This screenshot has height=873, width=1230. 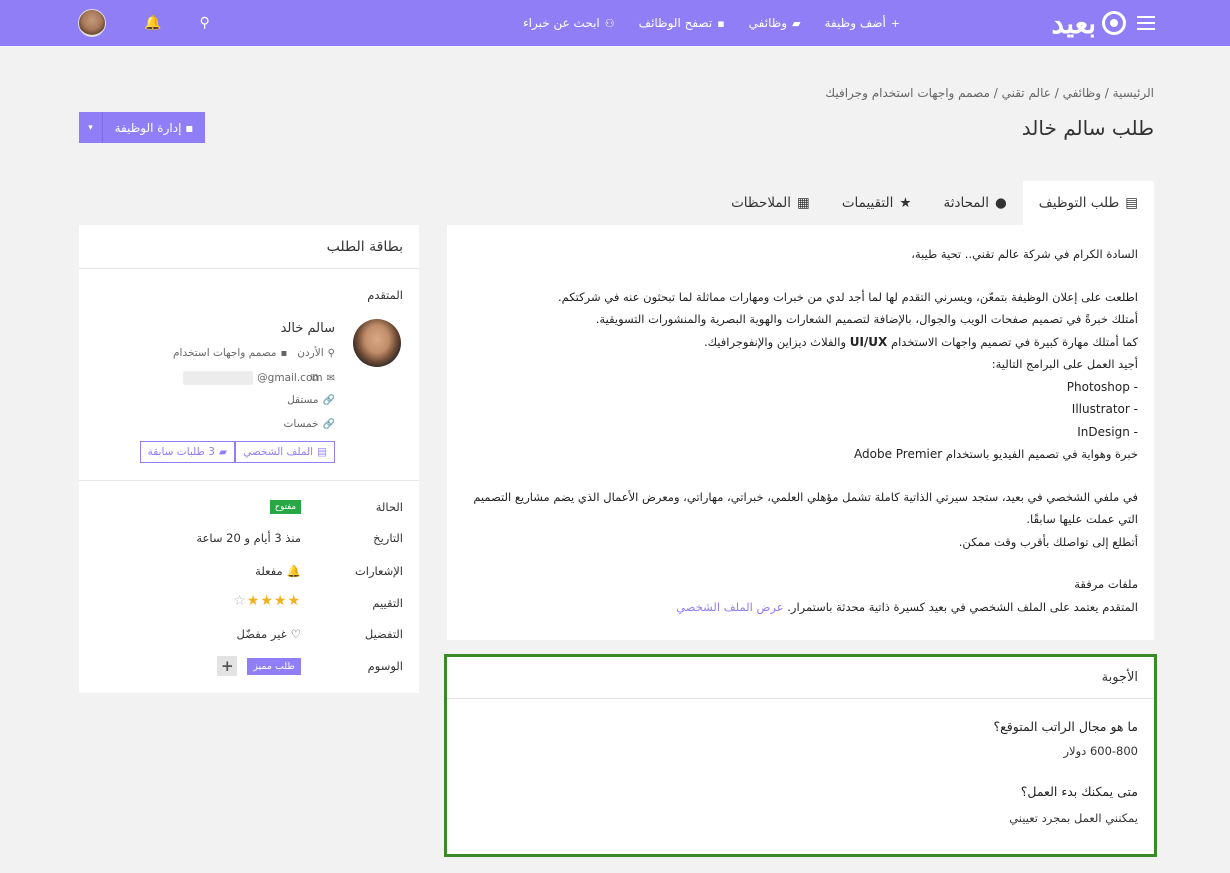 I want to click on nav-browse-jobs: ▪ تصفح الوظائف, so click(x=682, y=23).